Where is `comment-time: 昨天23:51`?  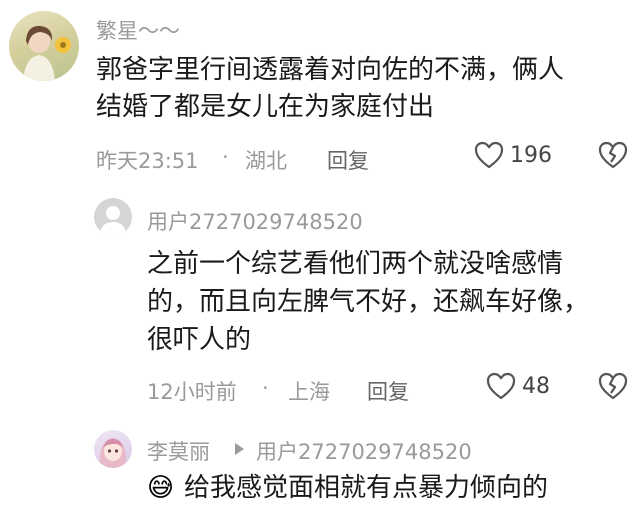 comment-time: 昨天23:51 is located at coordinates (147, 161).